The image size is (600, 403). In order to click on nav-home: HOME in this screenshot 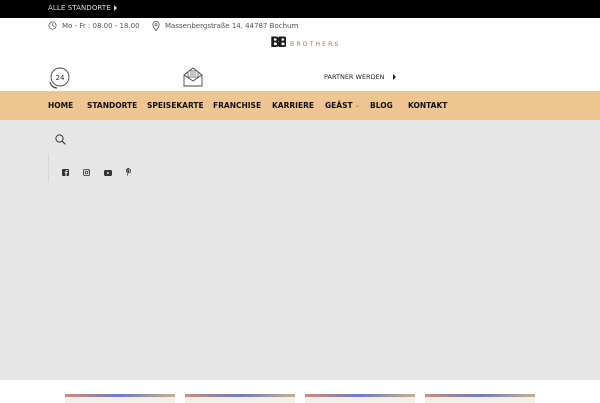, I will do `click(60, 105)`.